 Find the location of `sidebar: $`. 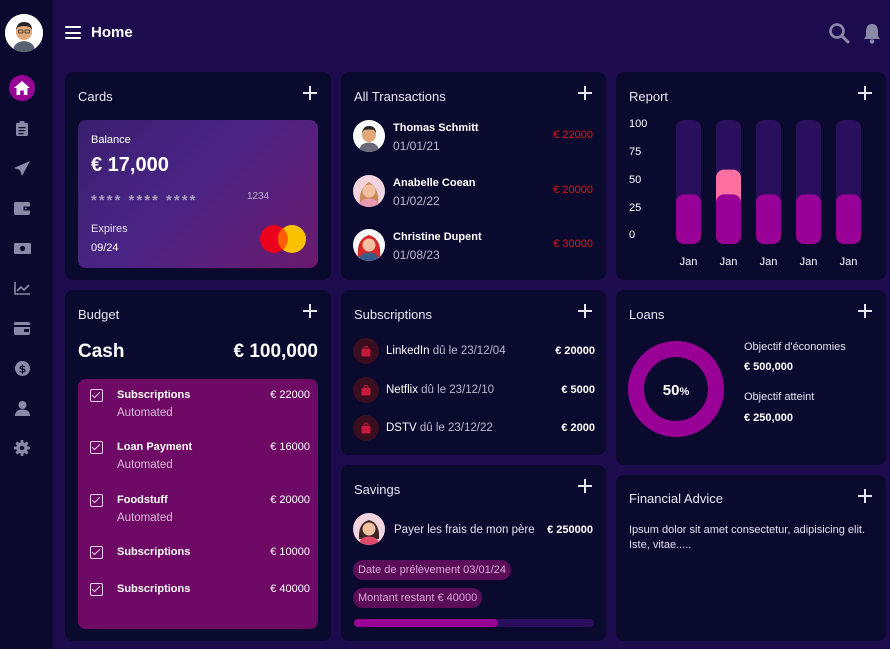

sidebar: $ is located at coordinates (26, 324).